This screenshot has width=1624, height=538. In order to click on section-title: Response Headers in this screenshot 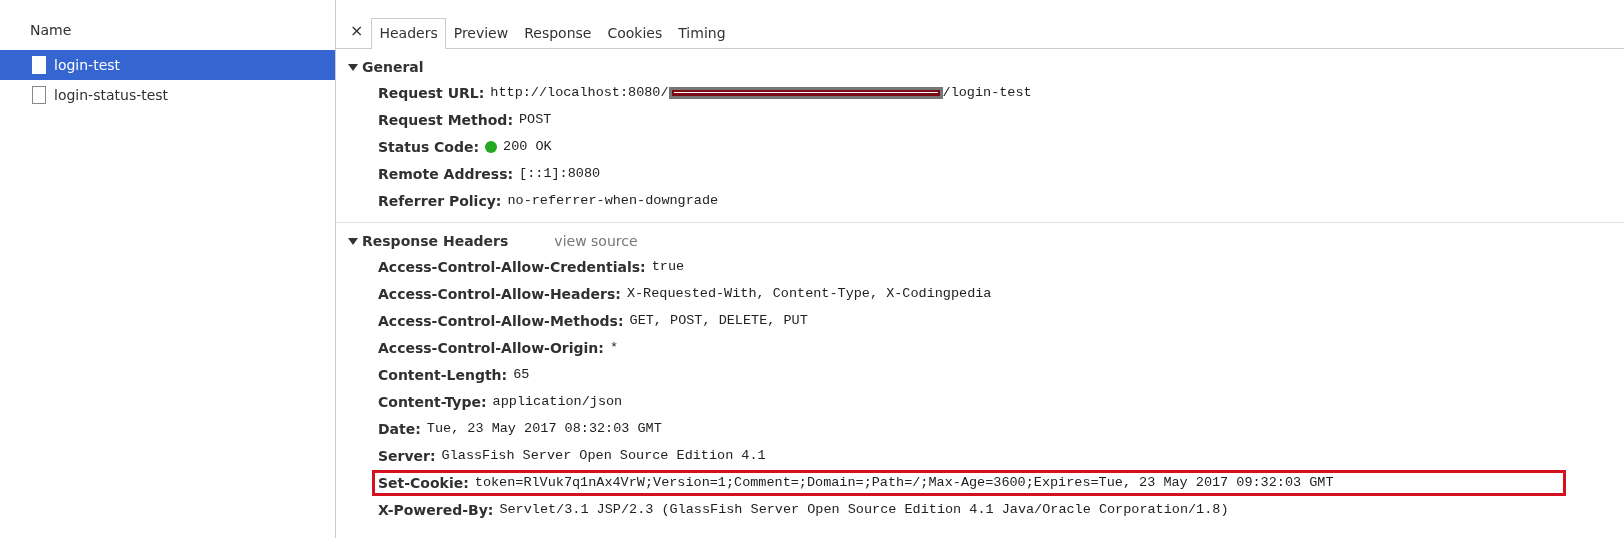, I will do `click(435, 241)`.